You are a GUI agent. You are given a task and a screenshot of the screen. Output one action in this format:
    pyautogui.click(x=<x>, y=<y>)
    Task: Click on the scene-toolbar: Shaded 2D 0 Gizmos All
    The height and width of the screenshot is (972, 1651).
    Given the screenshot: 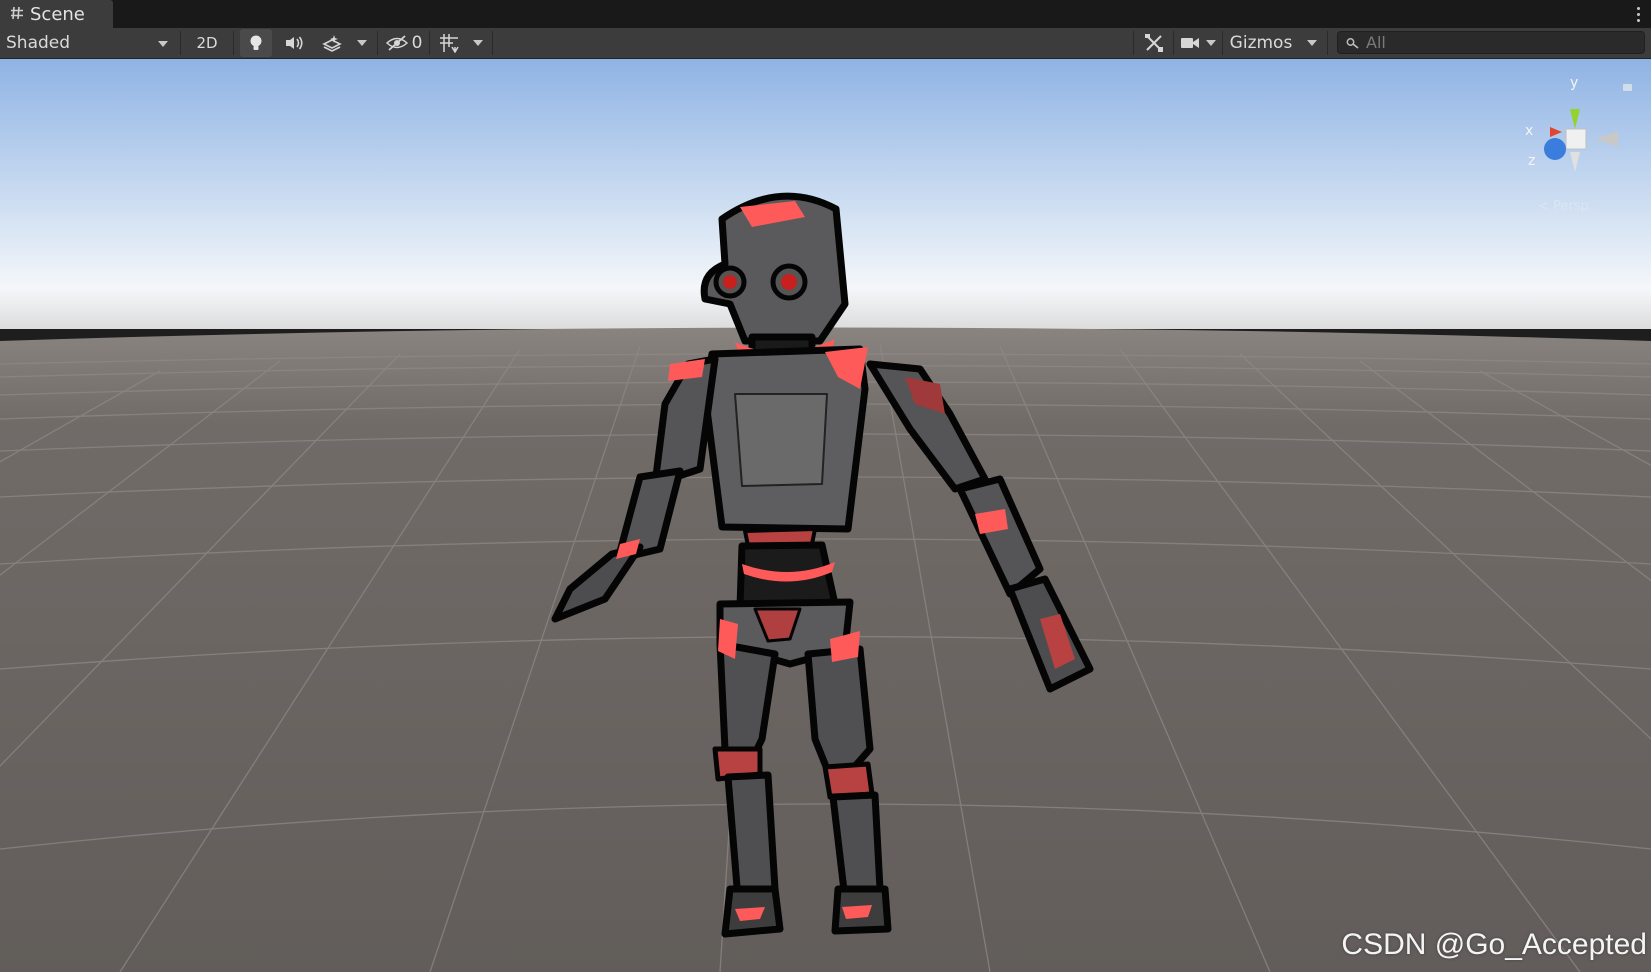 What is the action you would take?
    pyautogui.click(x=825, y=43)
    